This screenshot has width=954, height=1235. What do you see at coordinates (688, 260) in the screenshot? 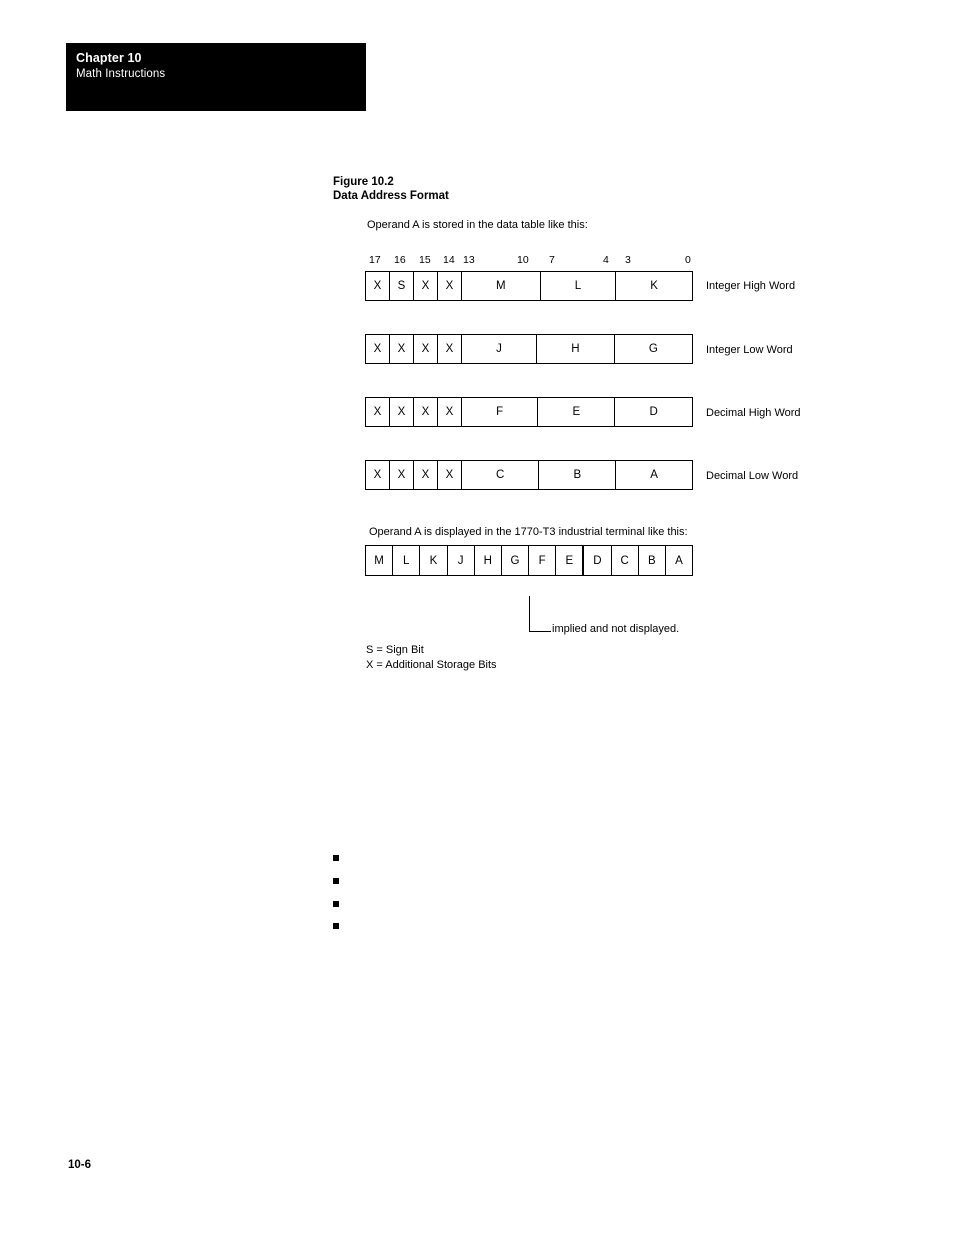
I see `bit-number-label: 0` at bounding box center [688, 260].